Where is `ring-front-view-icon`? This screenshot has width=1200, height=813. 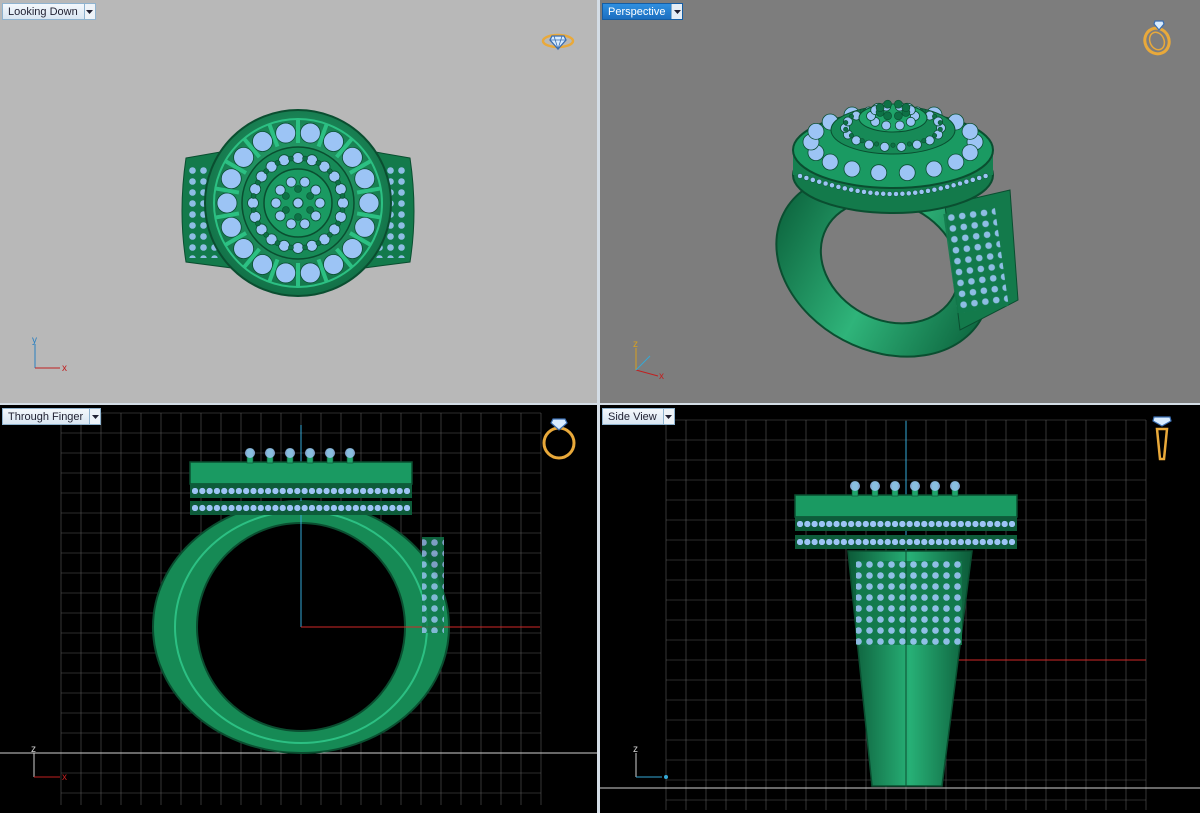
ring-front-view-icon is located at coordinates (560, 437).